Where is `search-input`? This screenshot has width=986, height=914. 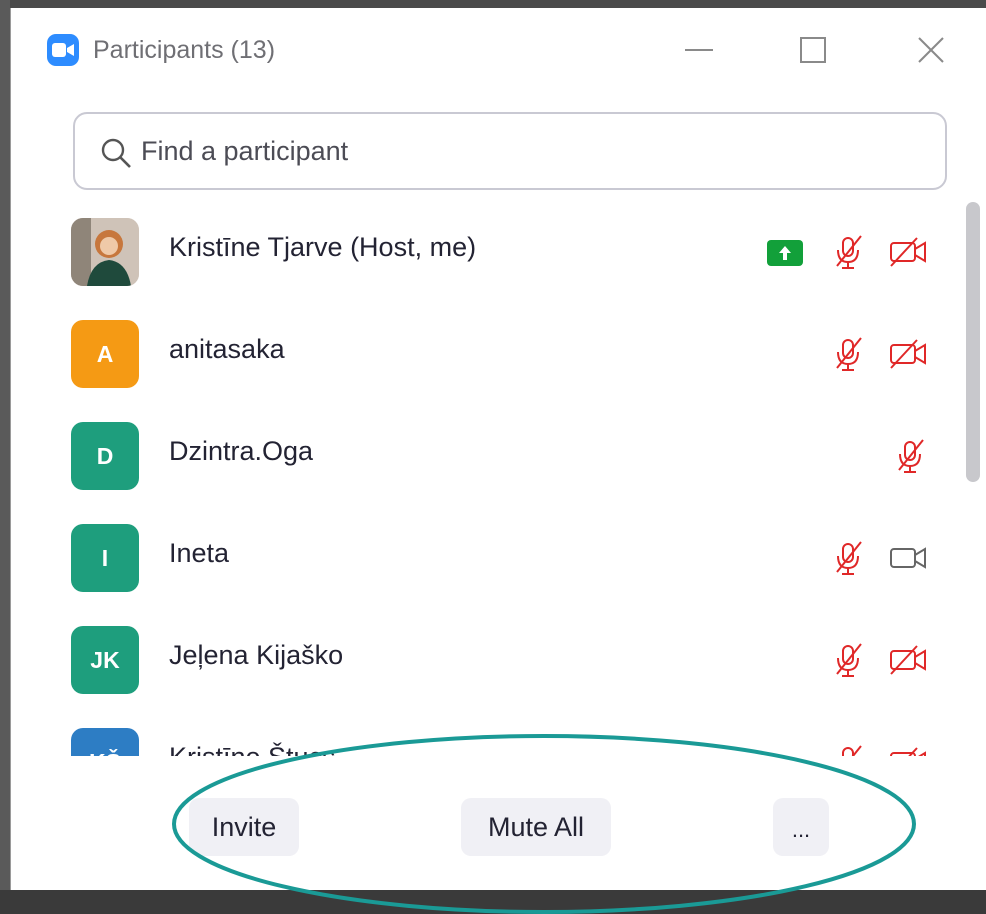
search-input is located at coordinates (531, 151).